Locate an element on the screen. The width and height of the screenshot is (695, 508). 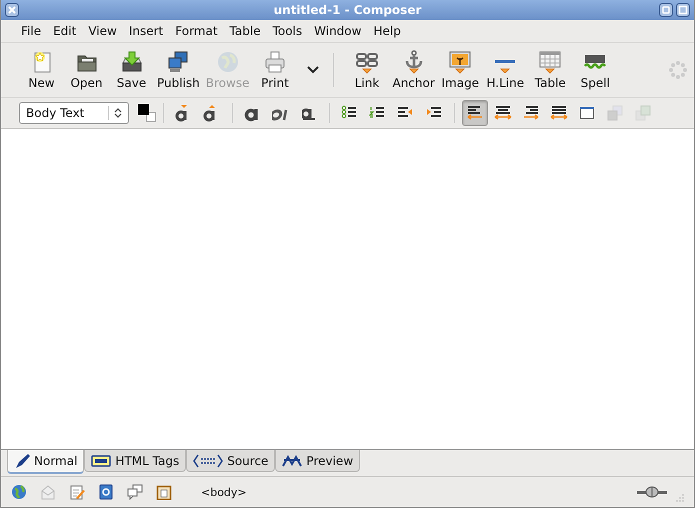
menu-item: Insert is located at coordinates (146, 31).